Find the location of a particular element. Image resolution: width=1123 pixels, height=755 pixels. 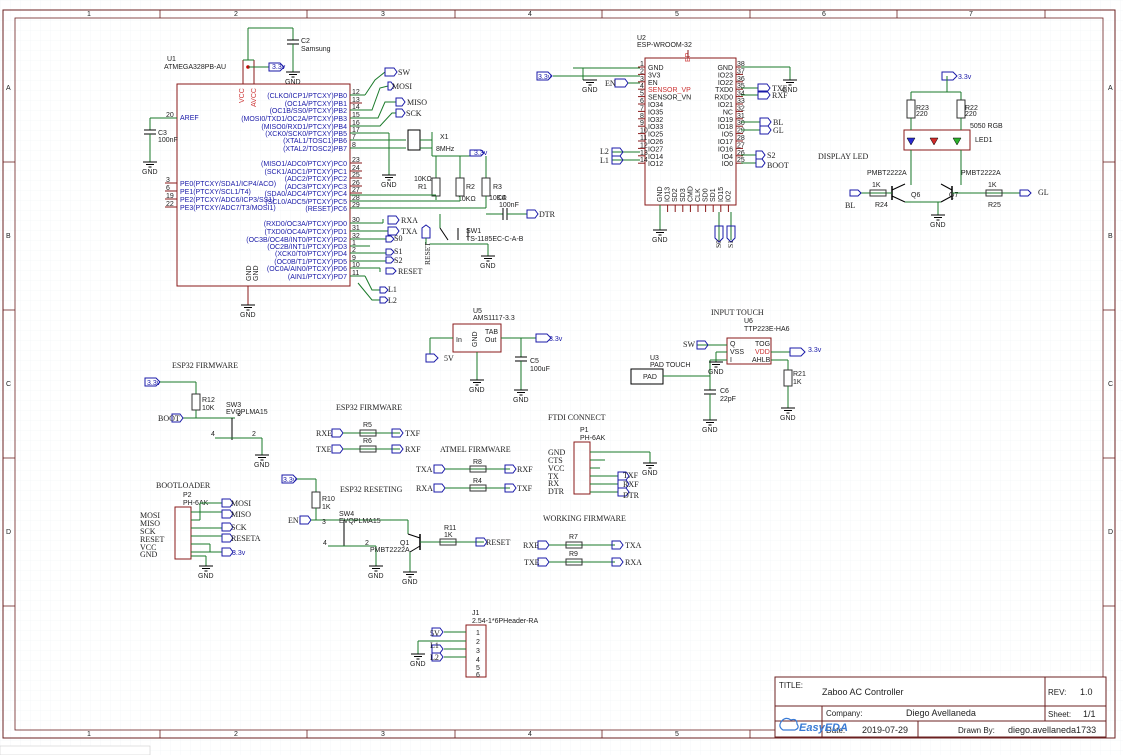

u1-pin-num: 24 is located at coordinates (356, 168).